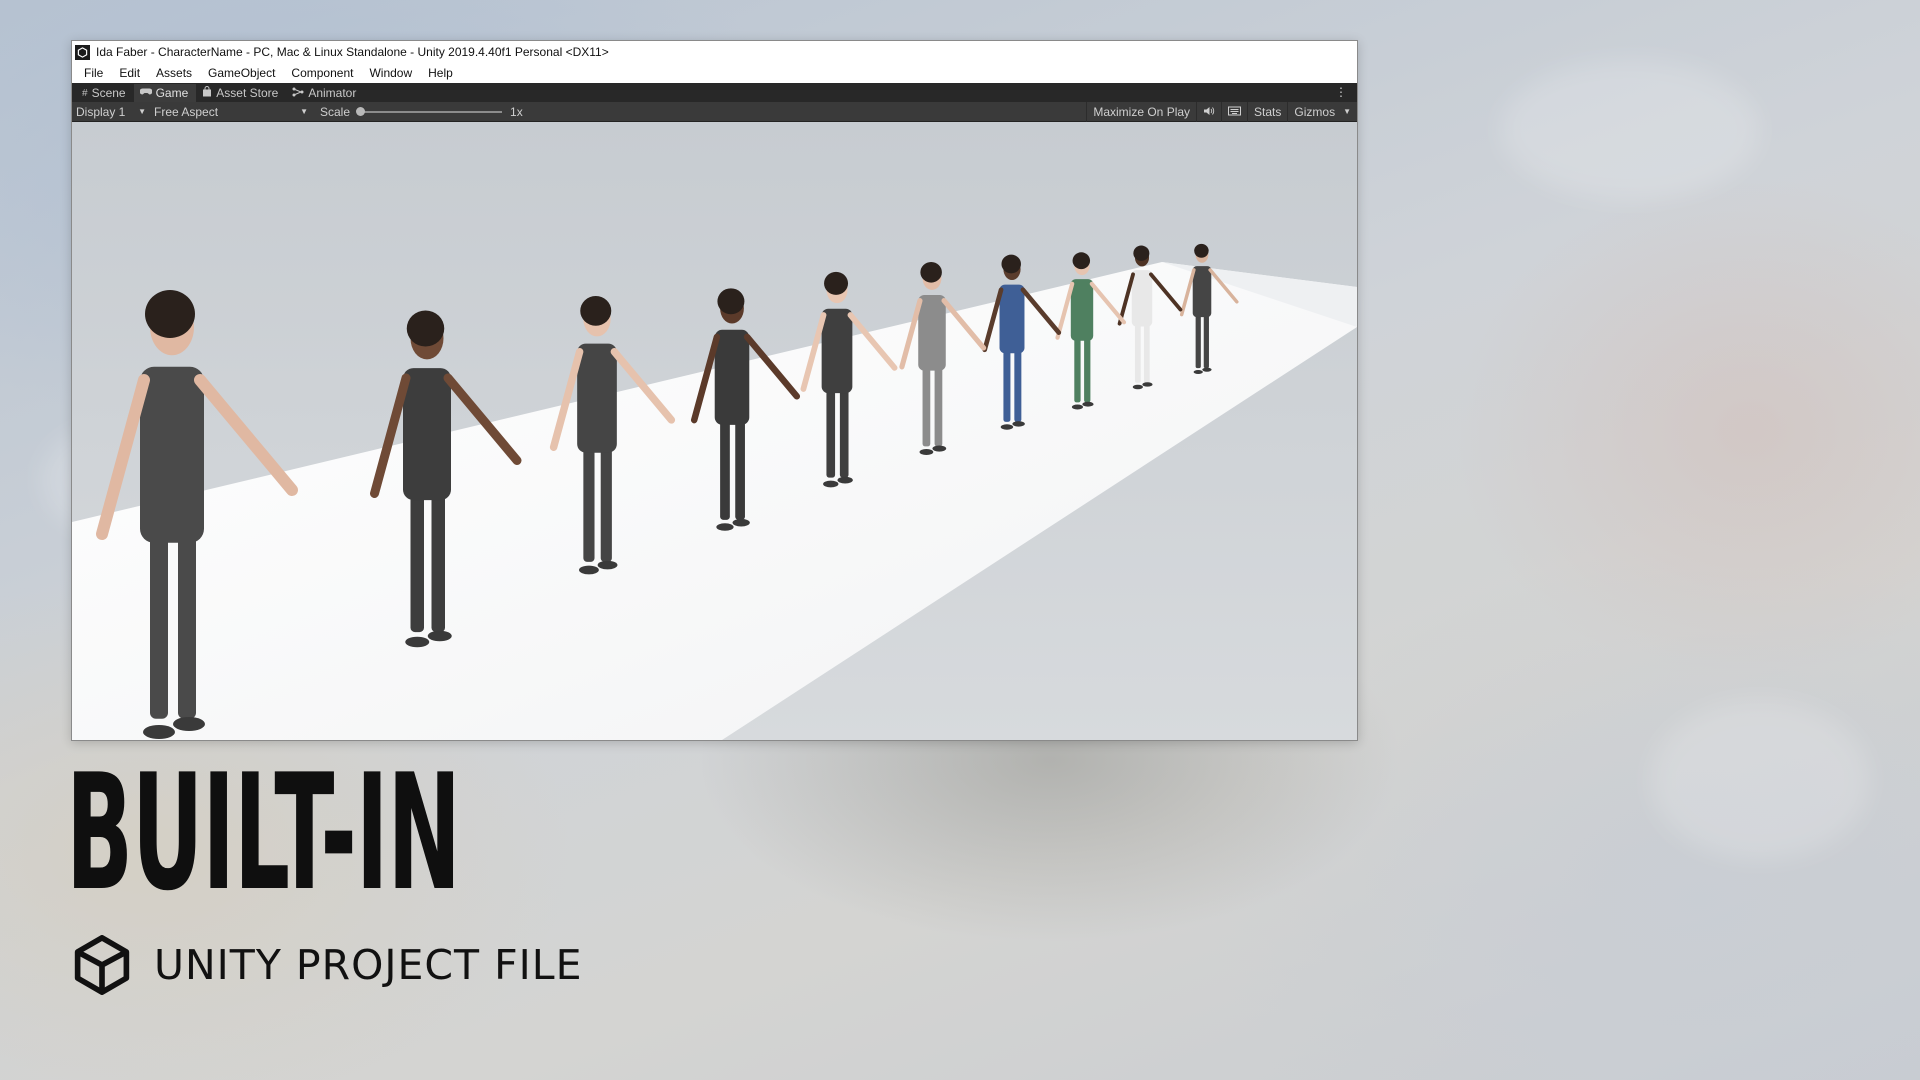  I want to click on scale-label: Scale, so click(335, 111).